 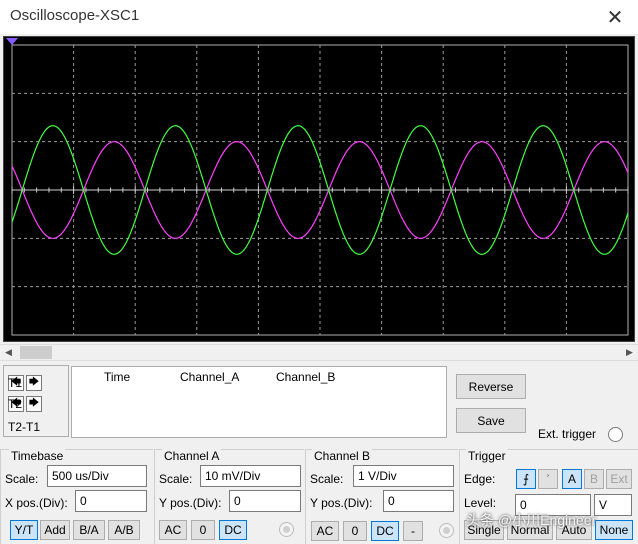 I want to click on trigger-level-field: 0, so click(x=553, y=505).